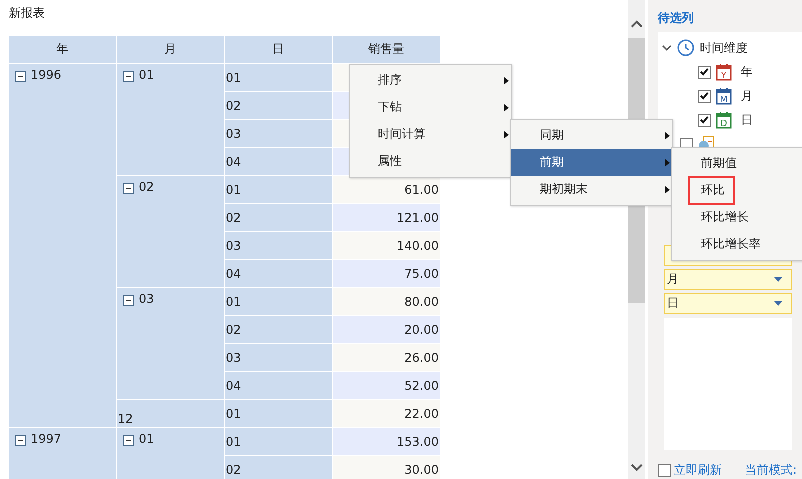  I want to click on menu-item: 期初期末, so click(591, 189).